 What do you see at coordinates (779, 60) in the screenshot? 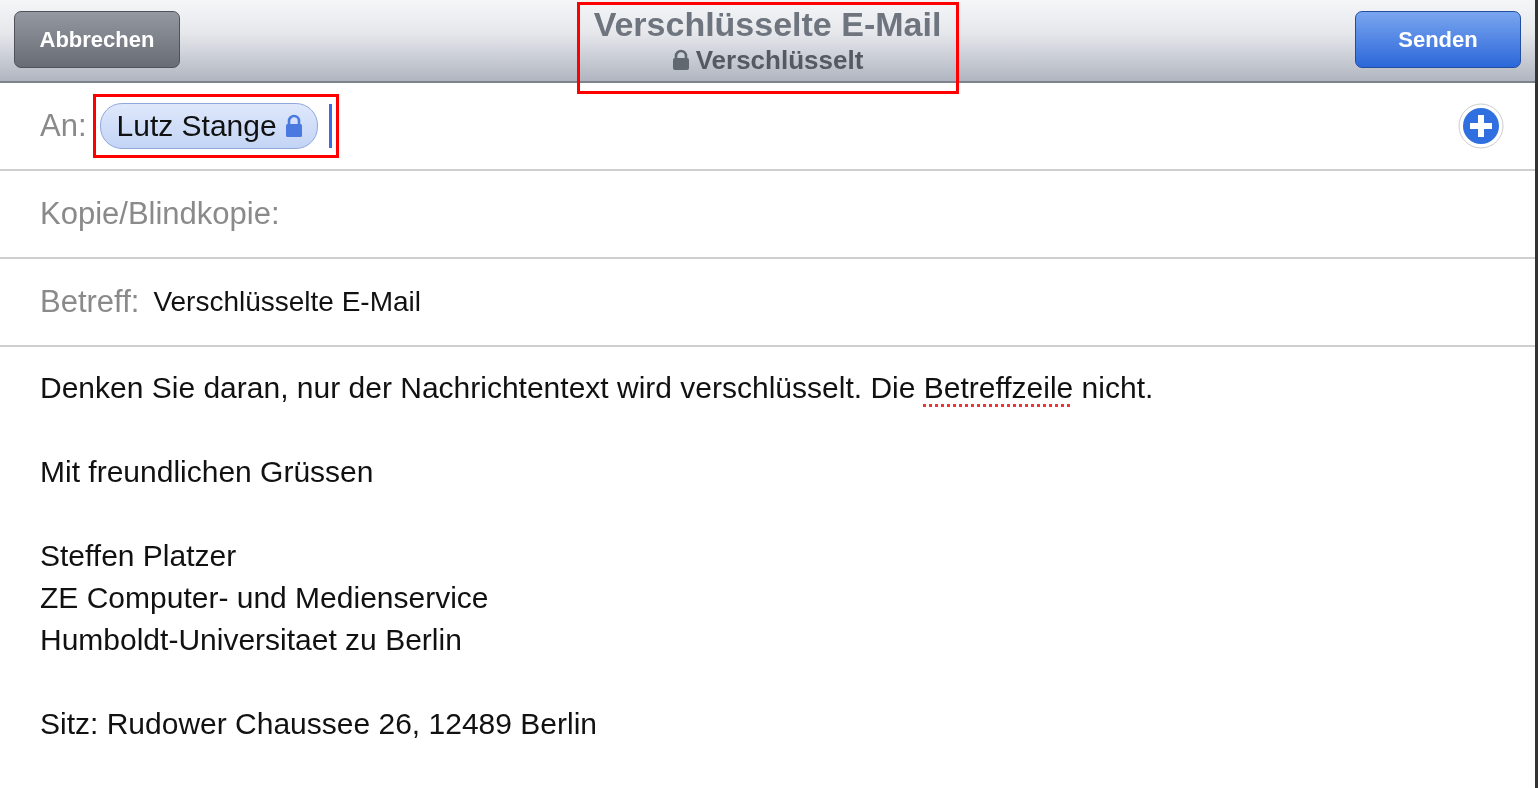
I see `encryption-status: Verschlüsselt` at bounding box center [779, 60].